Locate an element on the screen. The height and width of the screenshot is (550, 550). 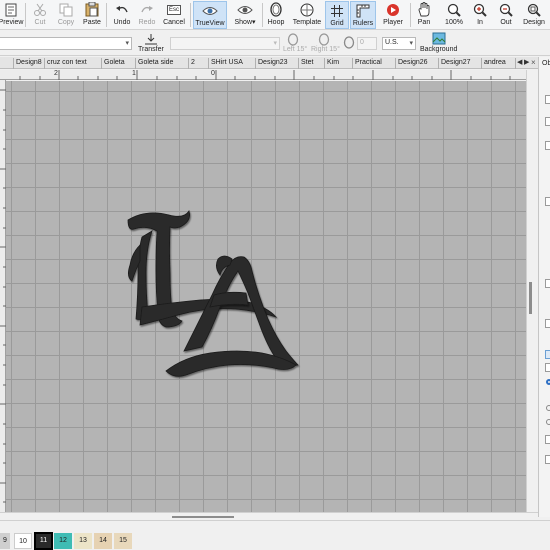
color-swatch-12: 12 is located at coordinates (63, 541).